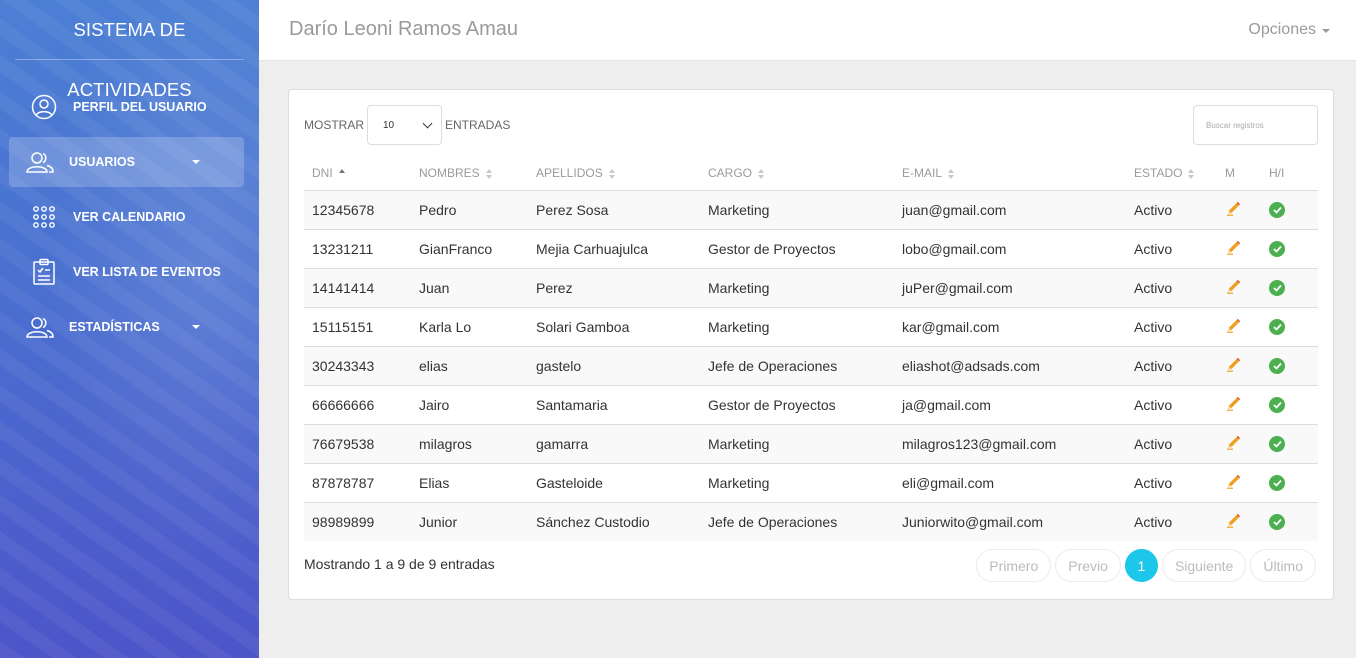 This screenshot has width=1356, height=658. Describe the element at coordinates (126, 217) in the screenshot. I see `sidebar-item-calendario: VER CALENDARIO` at that location.